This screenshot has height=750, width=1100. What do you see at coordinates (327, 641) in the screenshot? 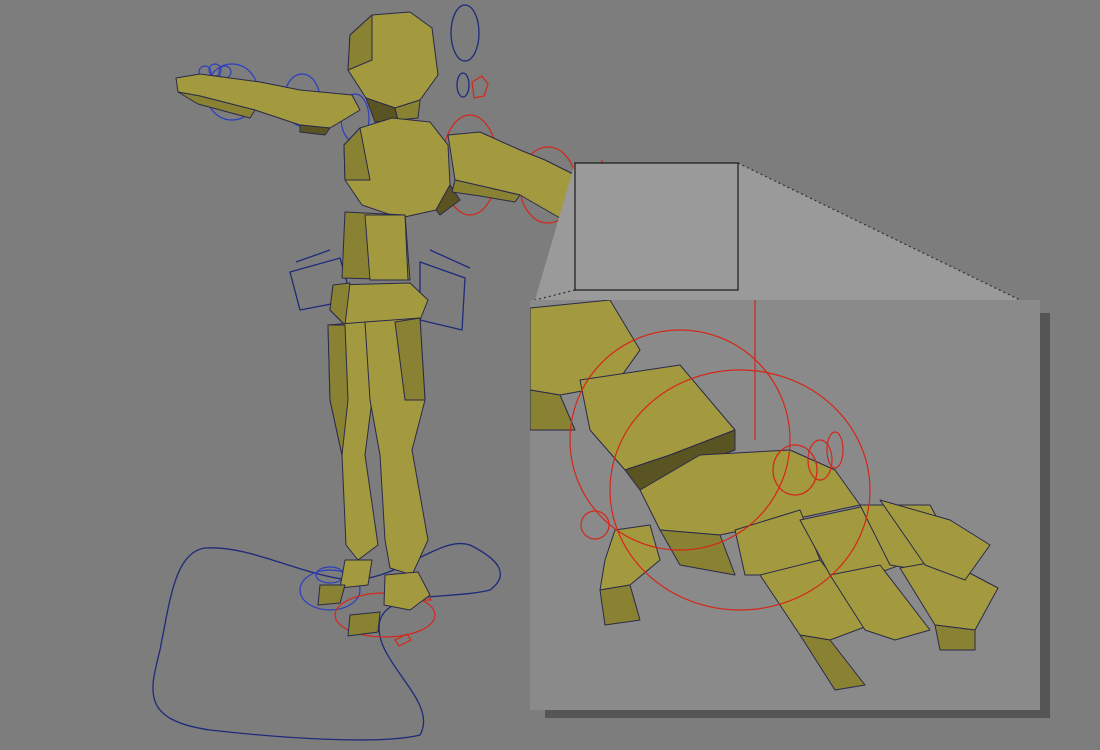
I see `foot-control-curve` at bounding box center [327, 641].